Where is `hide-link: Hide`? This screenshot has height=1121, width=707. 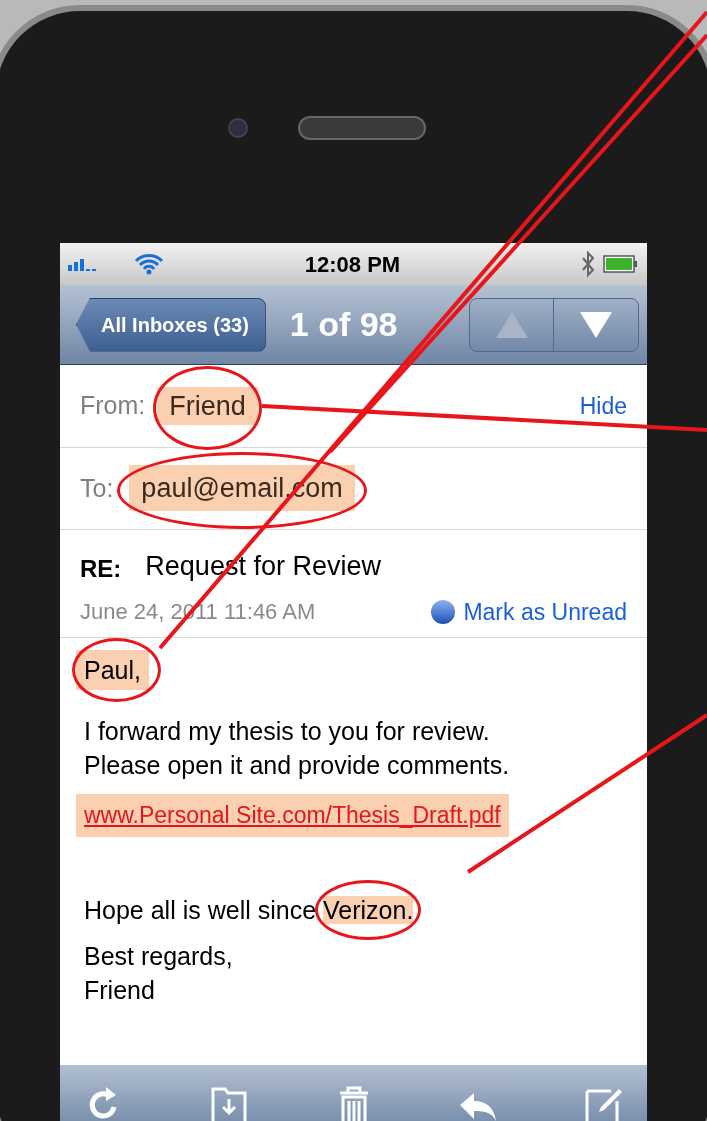 hide-link: Hide is located at coordinates (603, 406).